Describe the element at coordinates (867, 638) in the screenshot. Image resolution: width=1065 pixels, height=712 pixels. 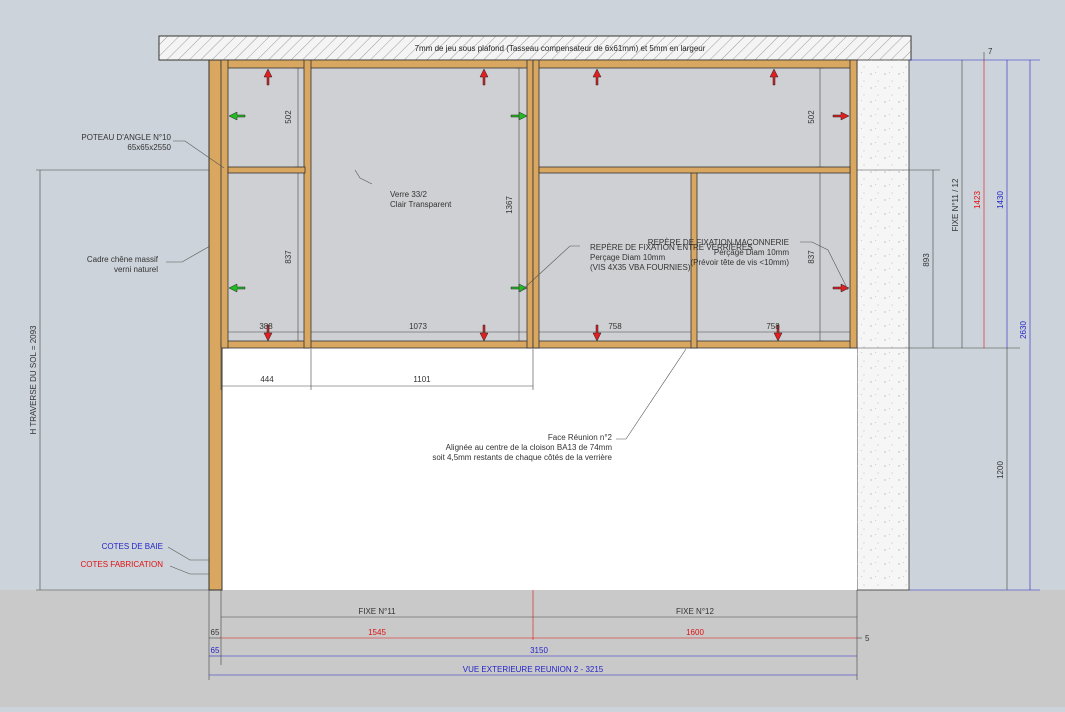
I see `dim-5: 5` at that location.